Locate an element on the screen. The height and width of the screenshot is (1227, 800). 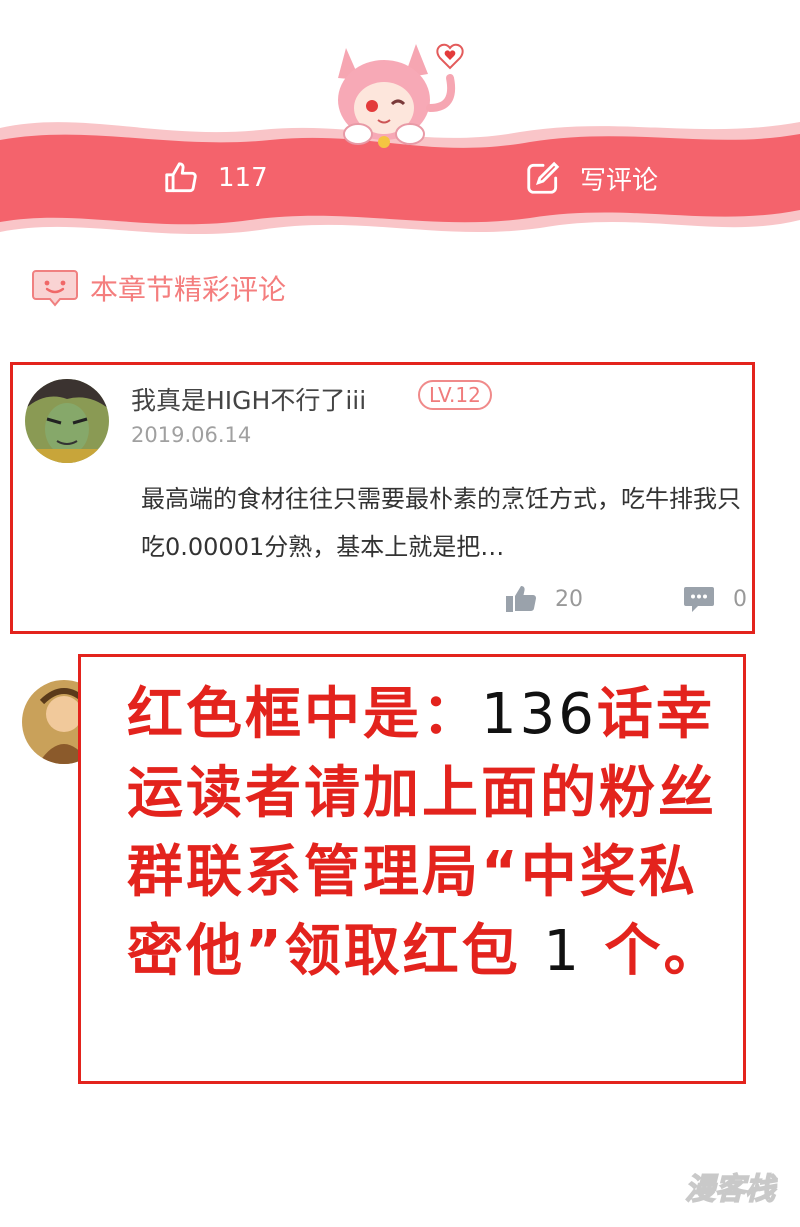
write-comment-label: 写评论 is located at coordinates (619, 180).